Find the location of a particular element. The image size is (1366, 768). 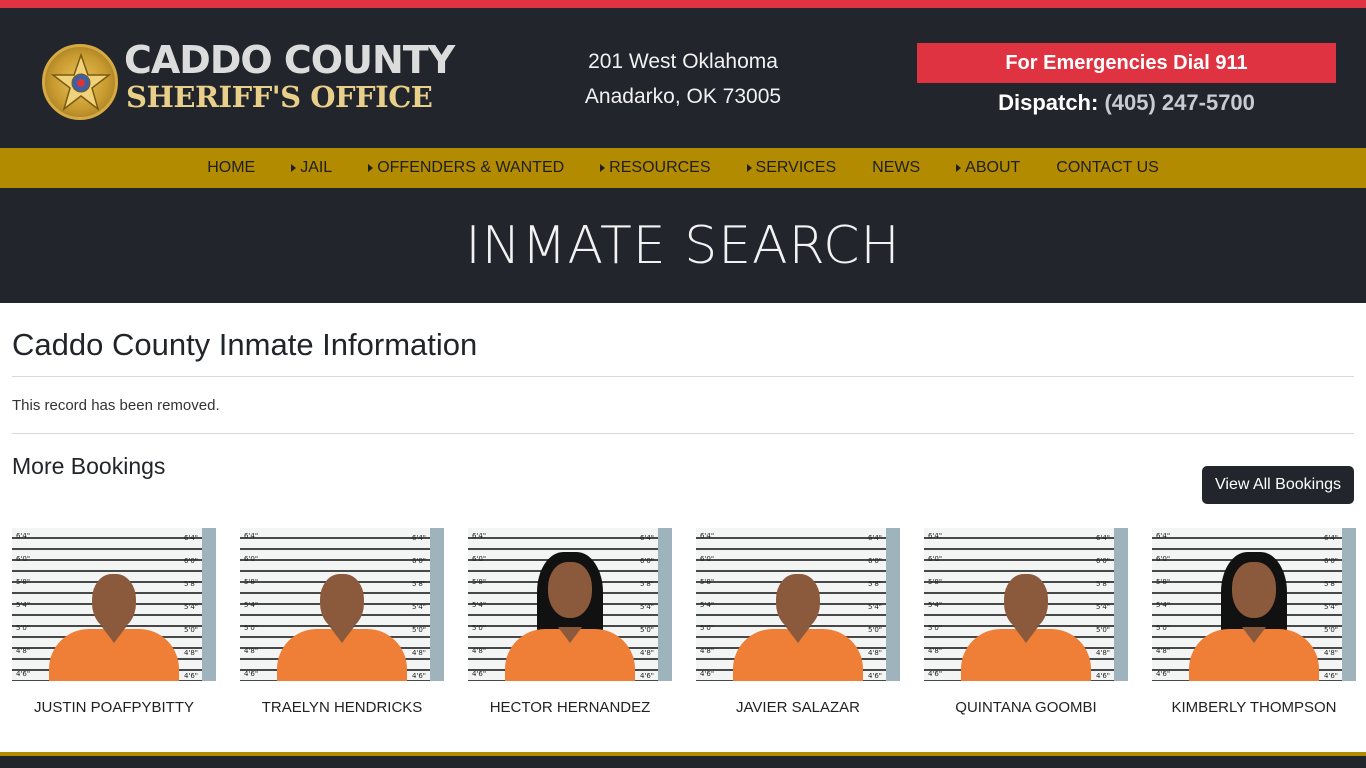

footer-bar is located at coordinates (683, 760).